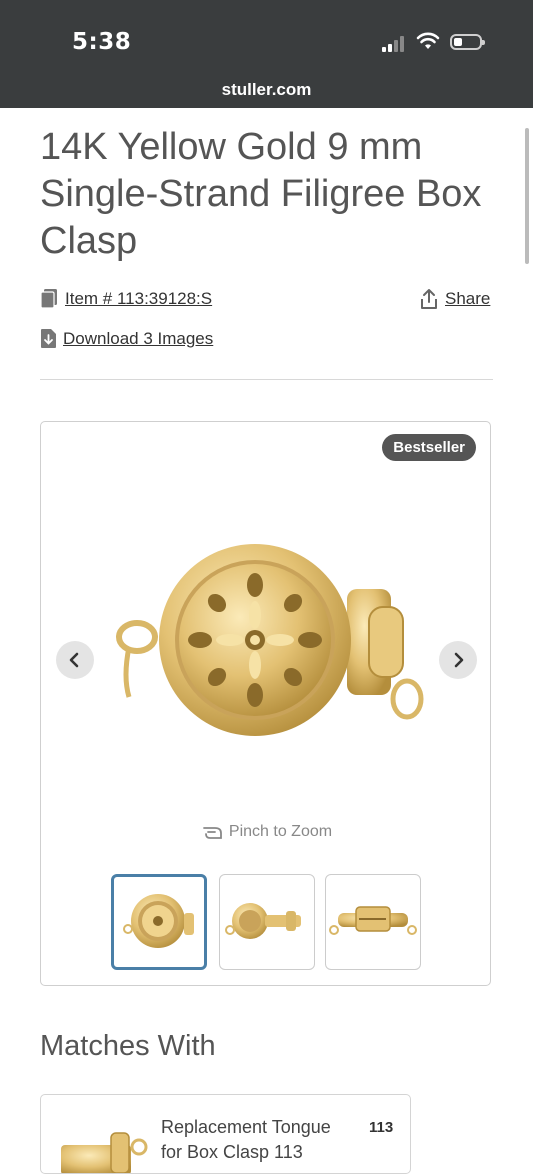 The width and height of the screenshot is (533, 1174). I want to click on match-product-image, so click(104, 1152).